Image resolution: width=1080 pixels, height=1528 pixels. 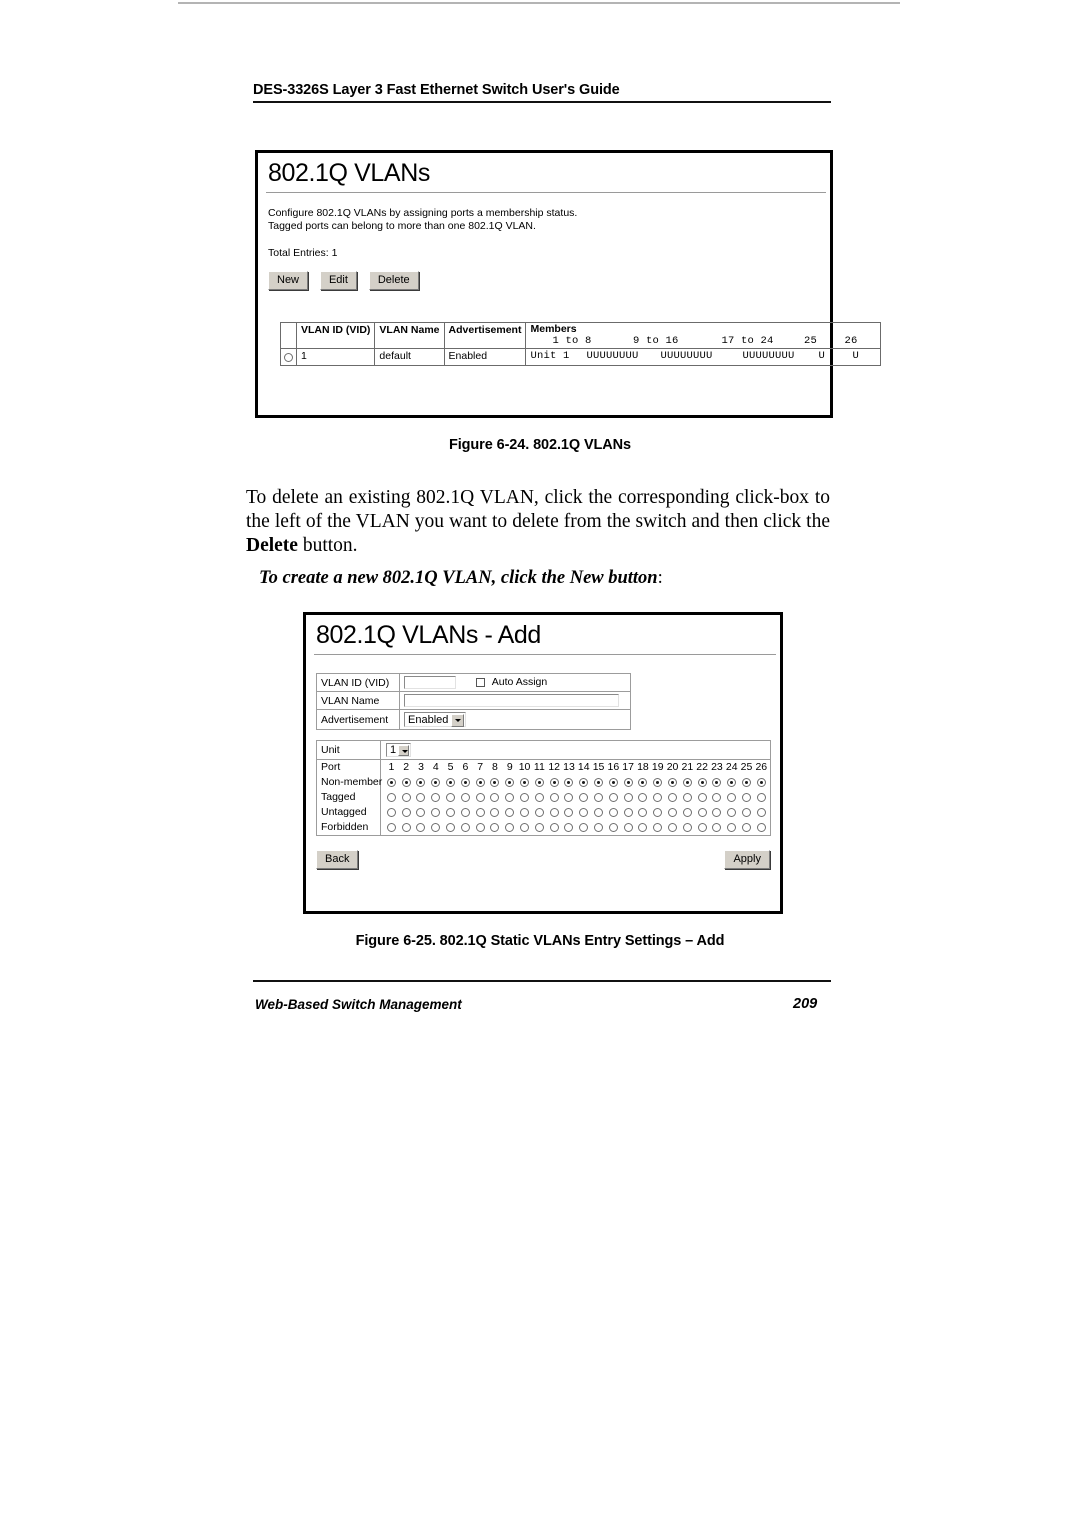 I want to click on advertisement-select: Enabled, so click(x=435, y=719).